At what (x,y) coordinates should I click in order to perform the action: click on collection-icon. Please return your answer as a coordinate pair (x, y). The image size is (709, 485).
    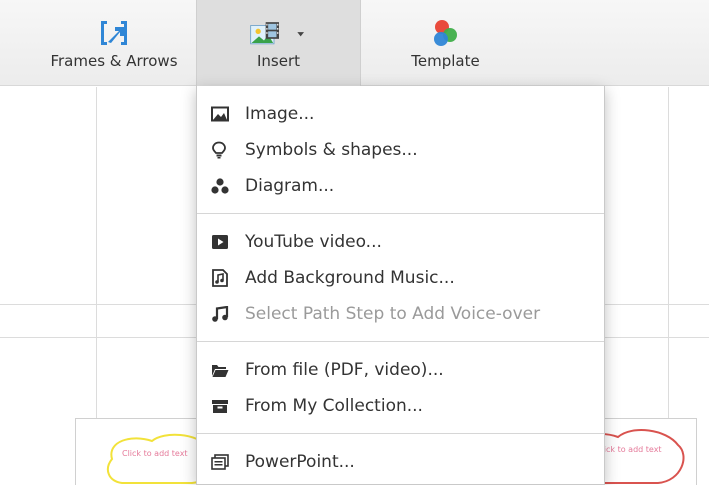
    Looking at the image, I should click on (221, 406).